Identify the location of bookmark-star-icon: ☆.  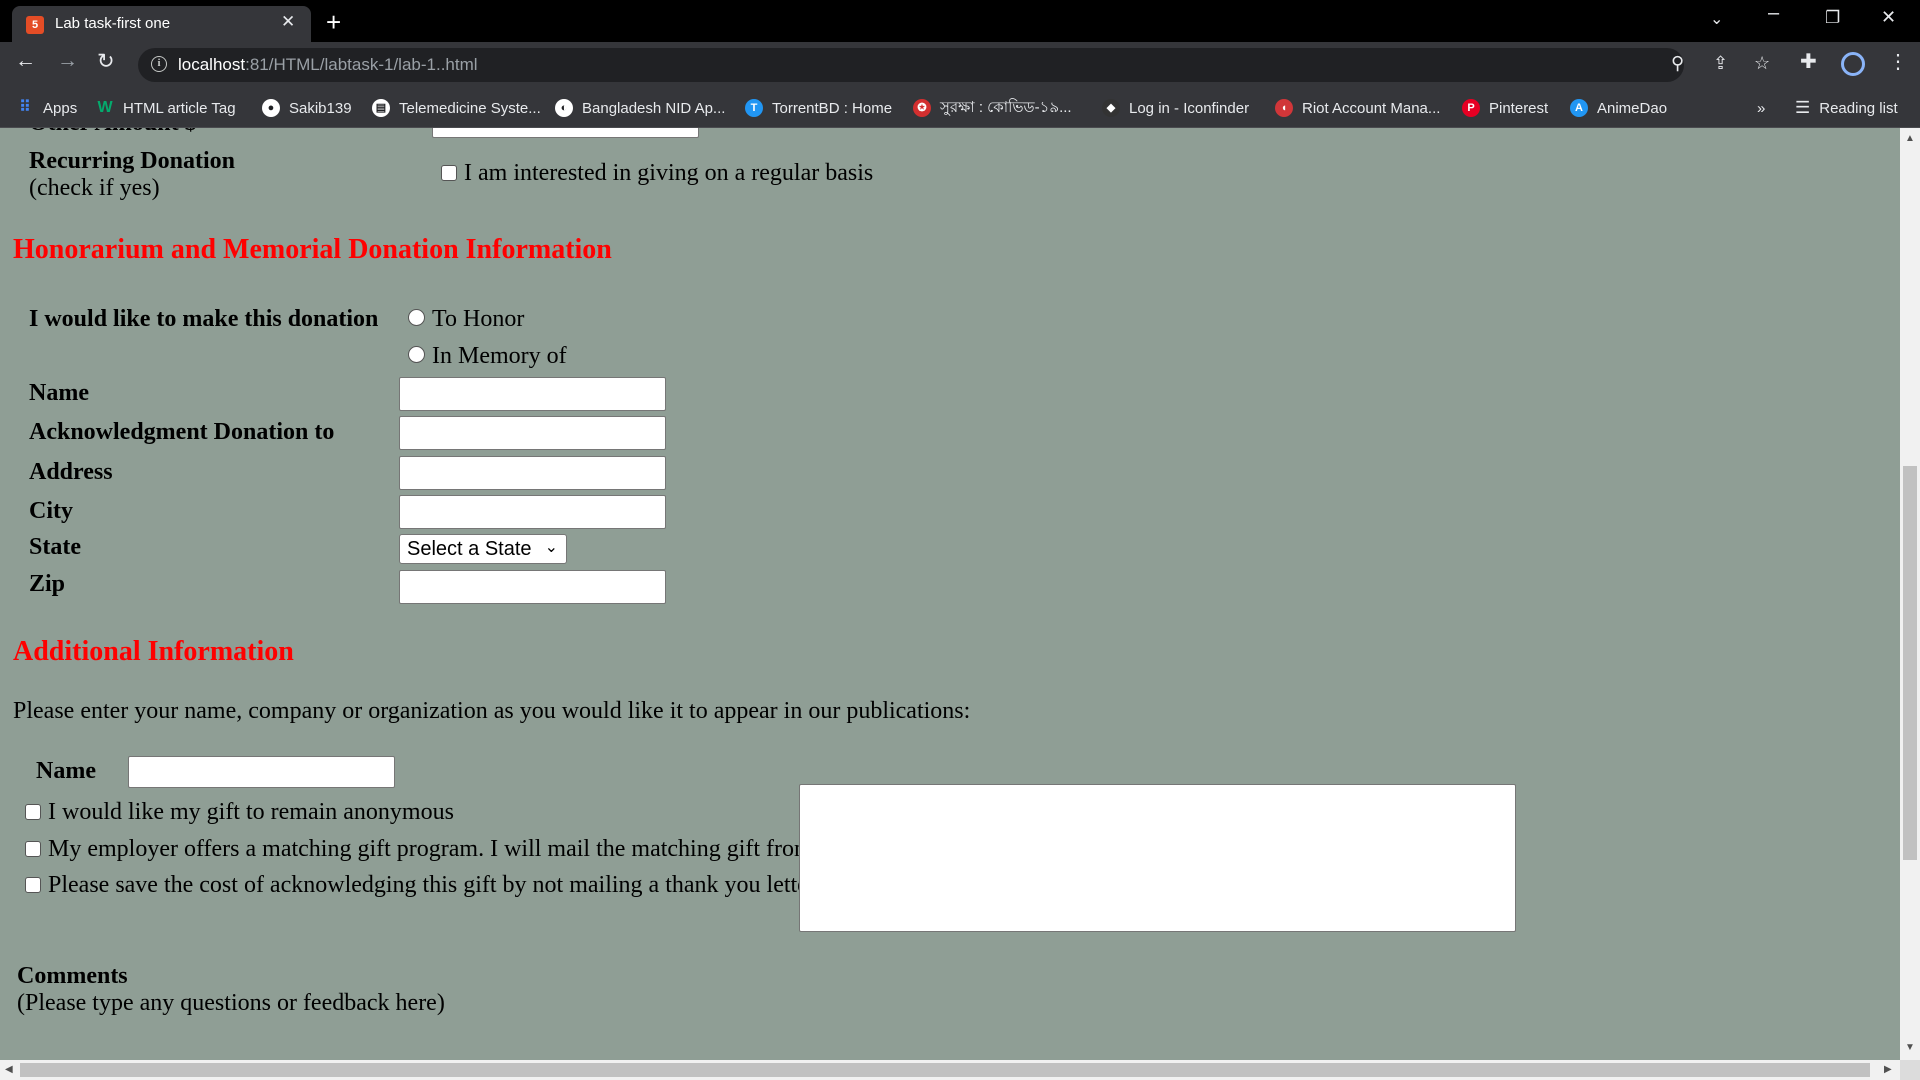
(1762, 63).